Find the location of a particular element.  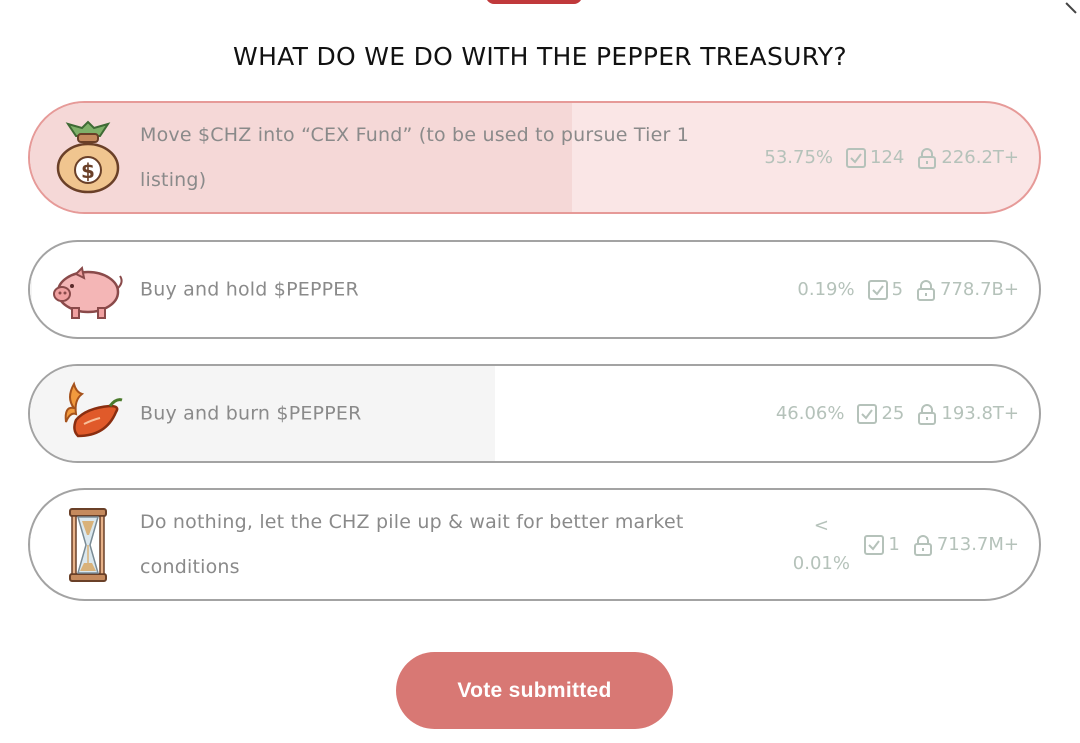

option-locked: 226.2T+ is located at coordinates (980, 157).